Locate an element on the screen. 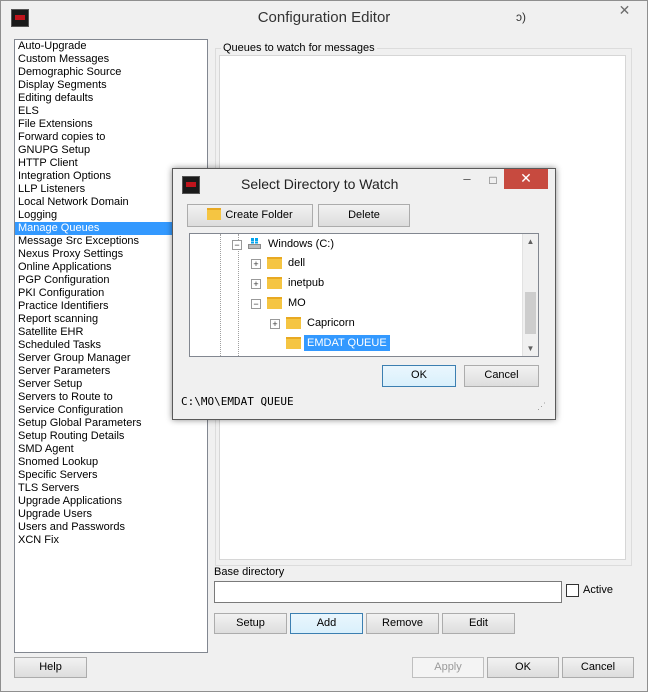 The width and height of the screenshot is (648, 692). list-item: ELS is located at coordinates (111, 111).